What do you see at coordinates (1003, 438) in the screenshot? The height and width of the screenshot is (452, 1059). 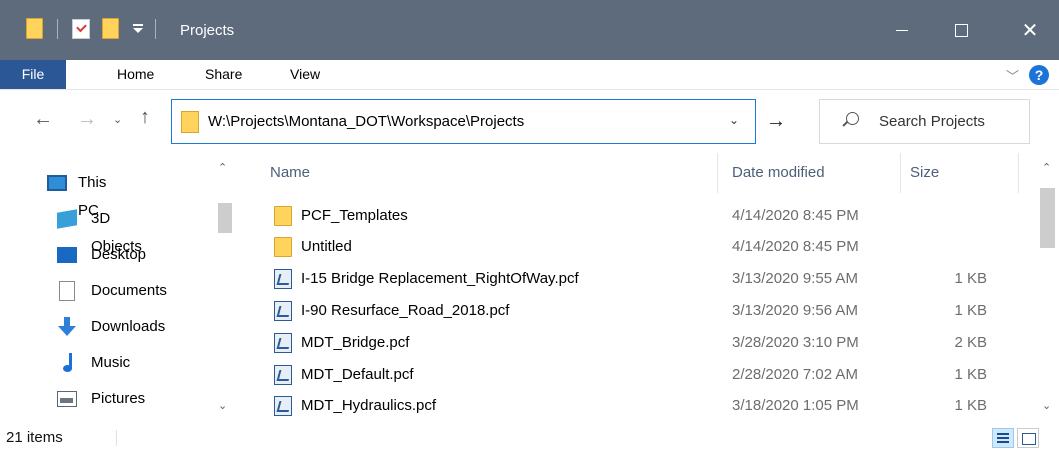 I see `details-view-icon` at bounding box center [1003, 438].